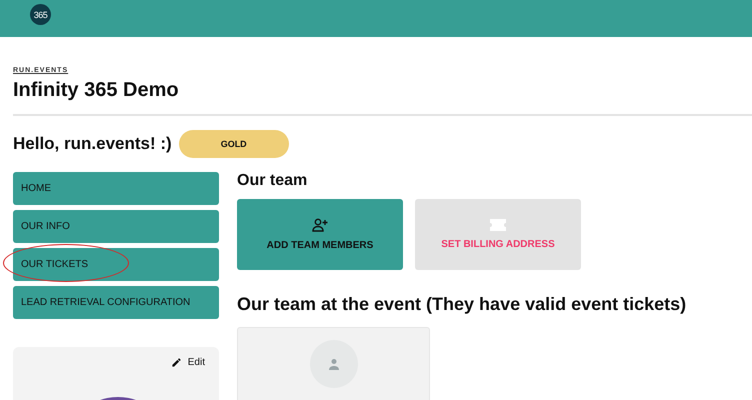 The height and width of the screenshot is (400, 752). What do you see at coordinates (498, 225) in the screenshot?
I see `ticket-icon` at bounding box center [498, 225].